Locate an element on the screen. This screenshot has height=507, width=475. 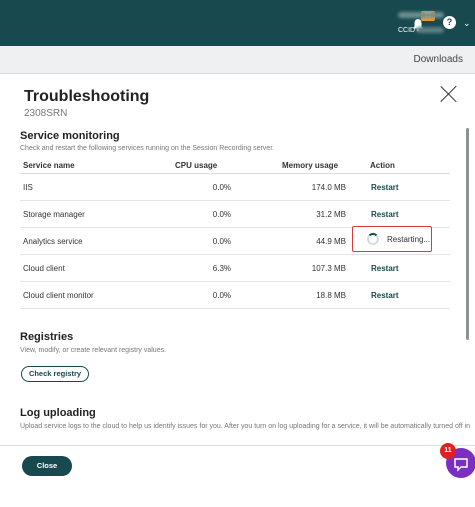
column-memory-usage: Memory usage is located at coordinates (310, 165).